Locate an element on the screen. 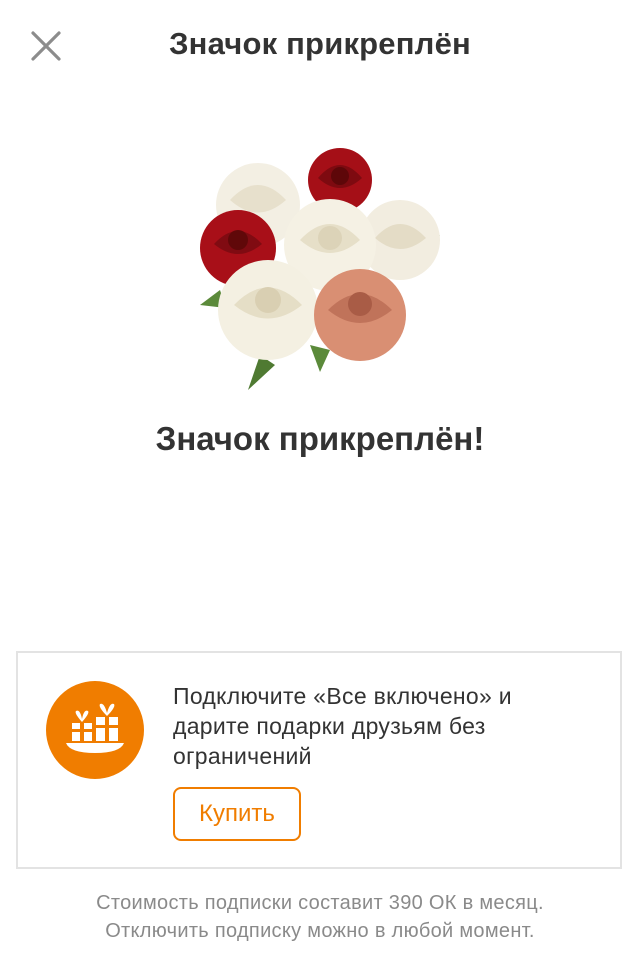 The width and height of the screenshot is (640, 960). header: Значок прикреплён is located at coordinates (320, 46).